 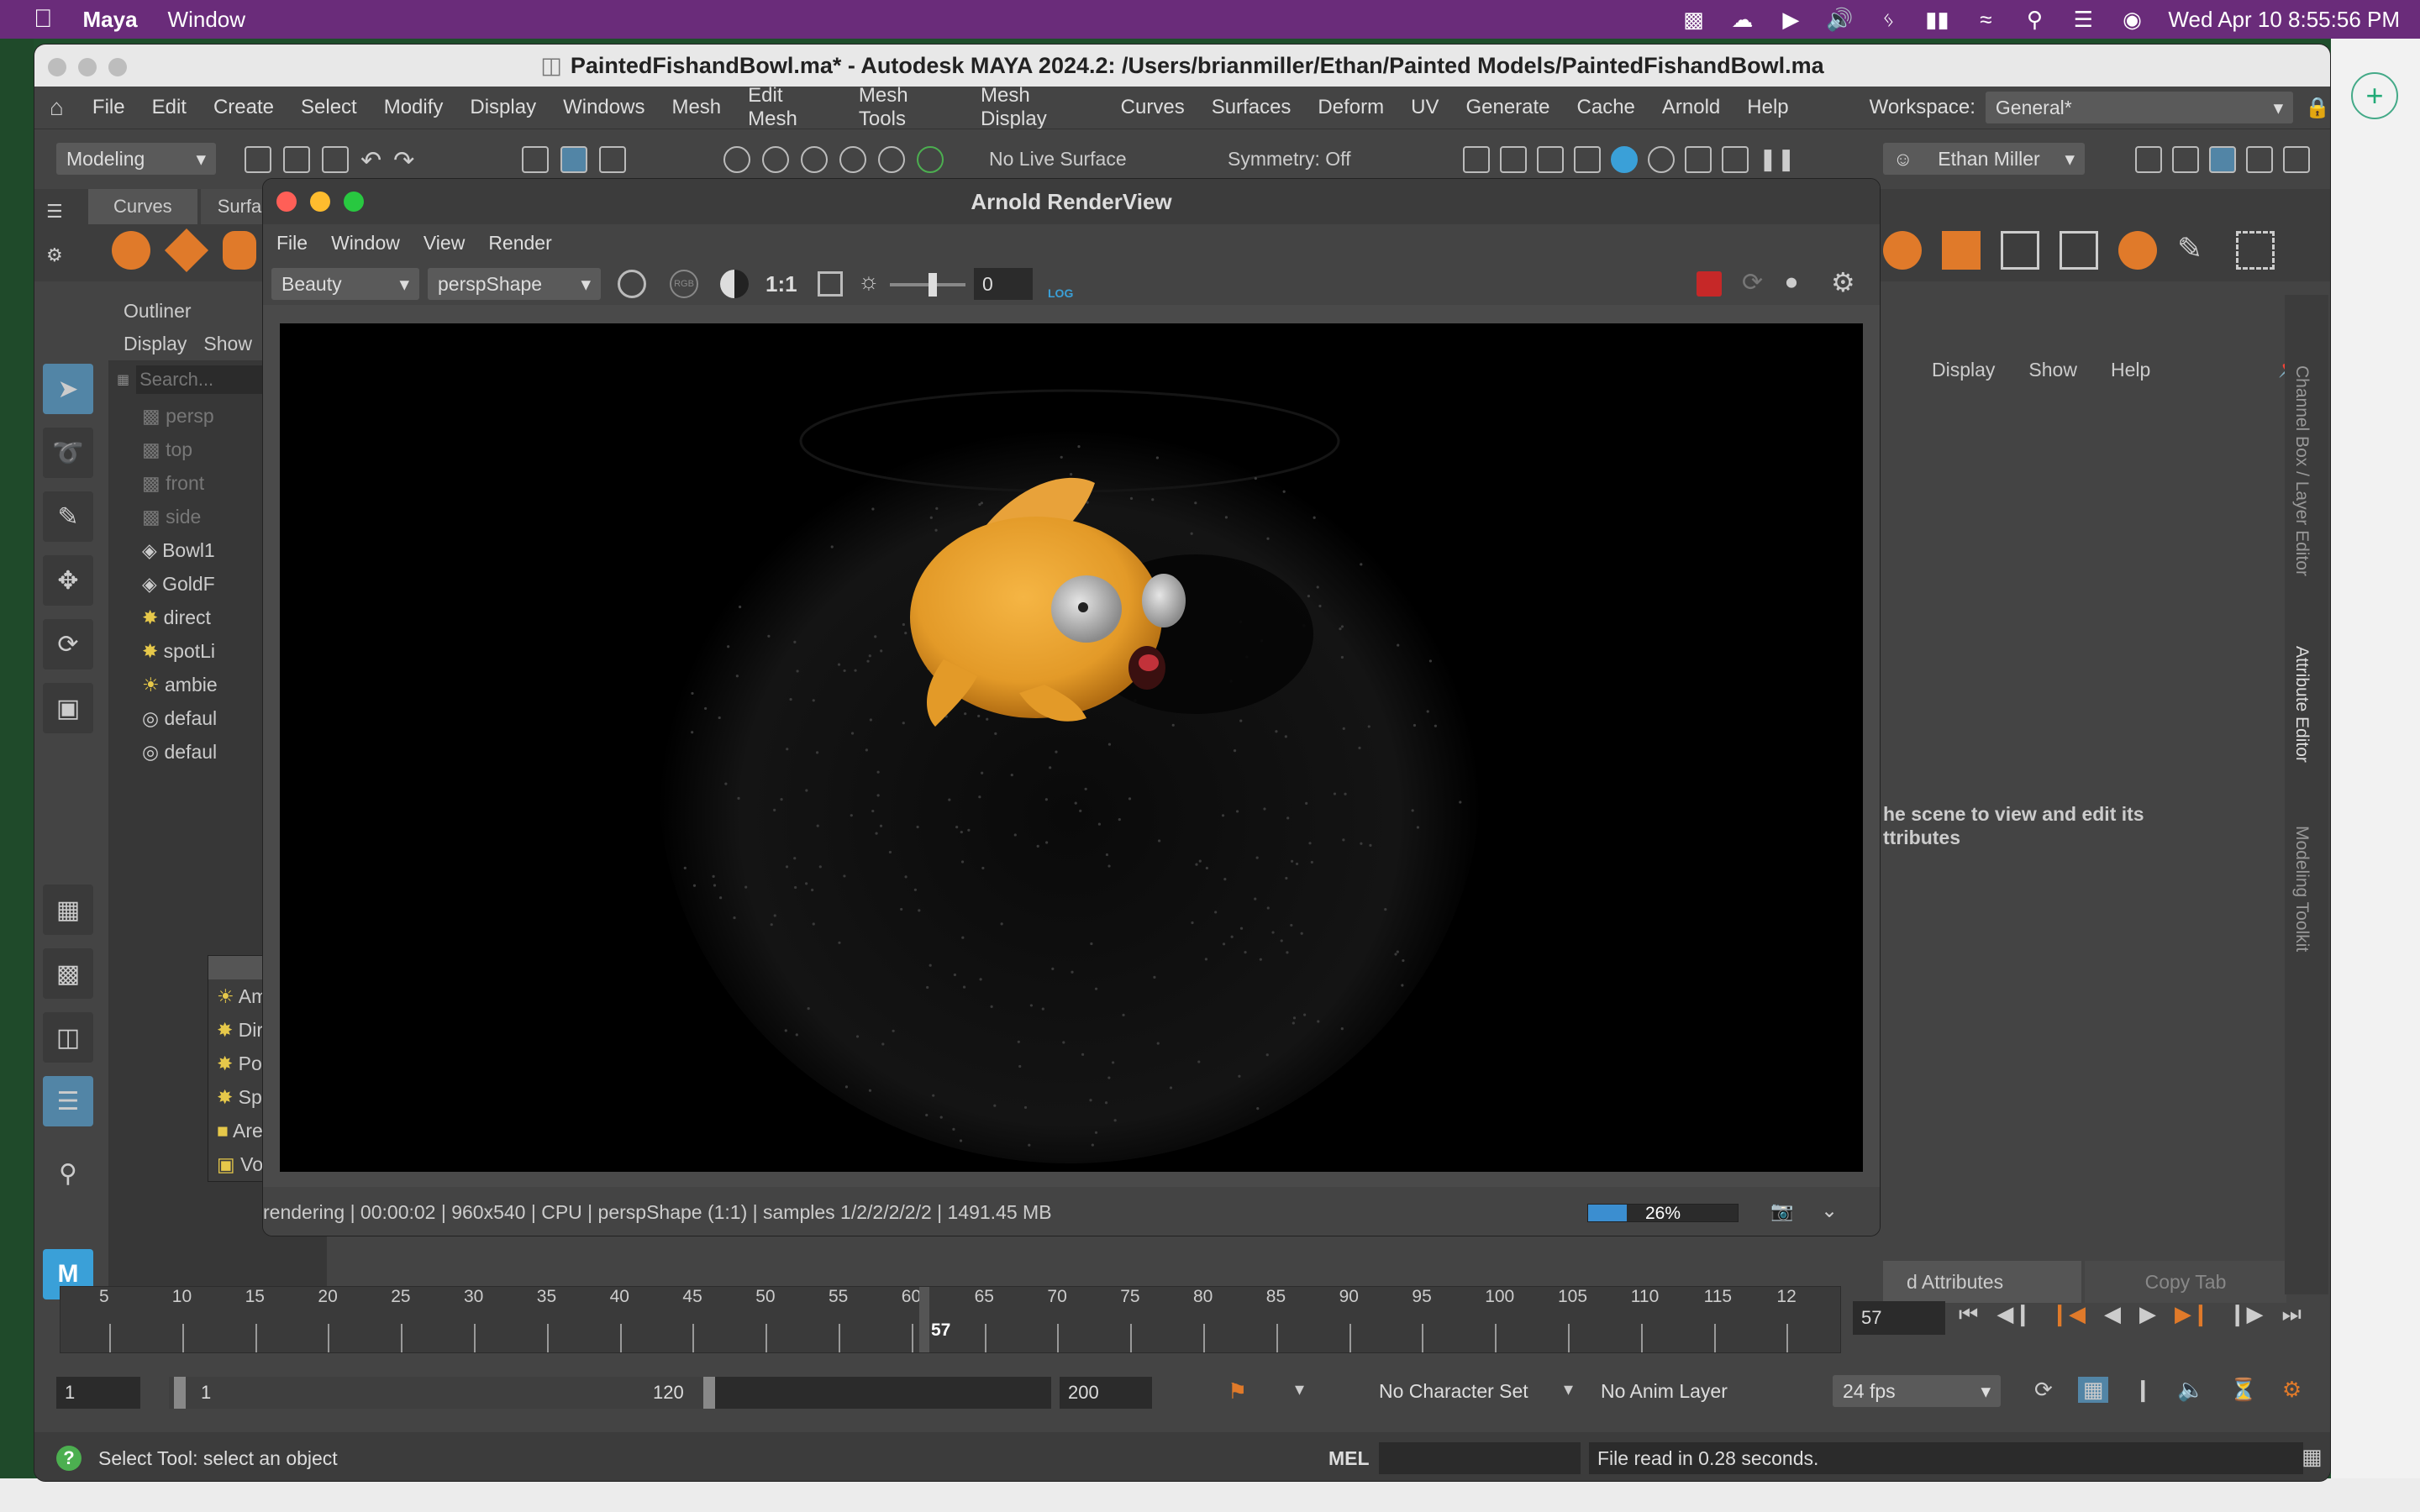 I want to click on go-to-end-icon: ⏭, so click(x=2292, y=1314).